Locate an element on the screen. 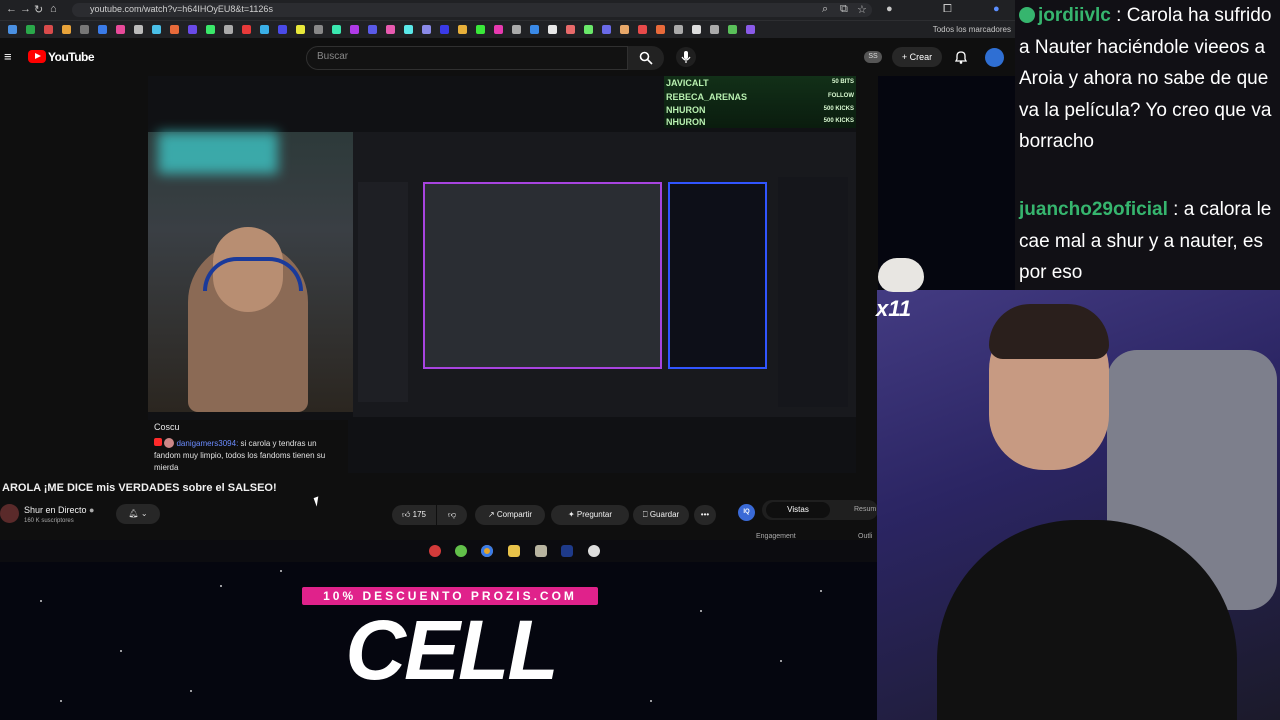  create-button: + Crear is located at coordinates (917, 57).